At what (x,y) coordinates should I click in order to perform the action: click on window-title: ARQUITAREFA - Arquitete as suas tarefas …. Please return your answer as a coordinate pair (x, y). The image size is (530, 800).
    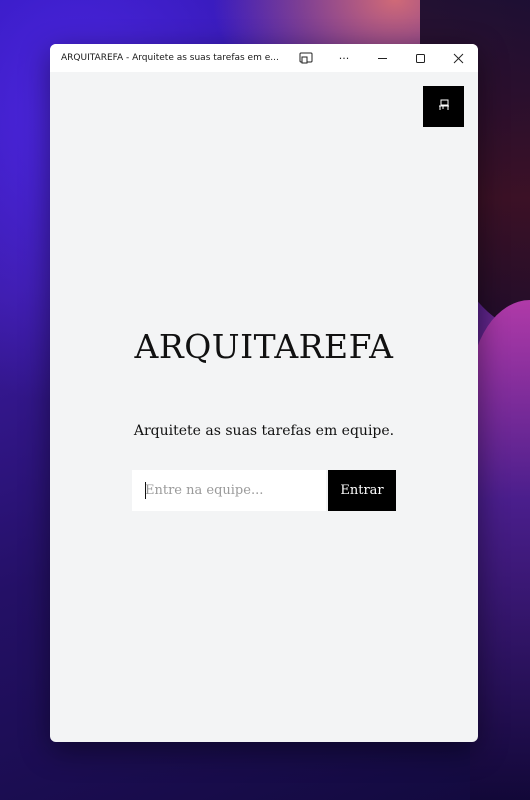
    Looking at the image, I should click on (170, 58).